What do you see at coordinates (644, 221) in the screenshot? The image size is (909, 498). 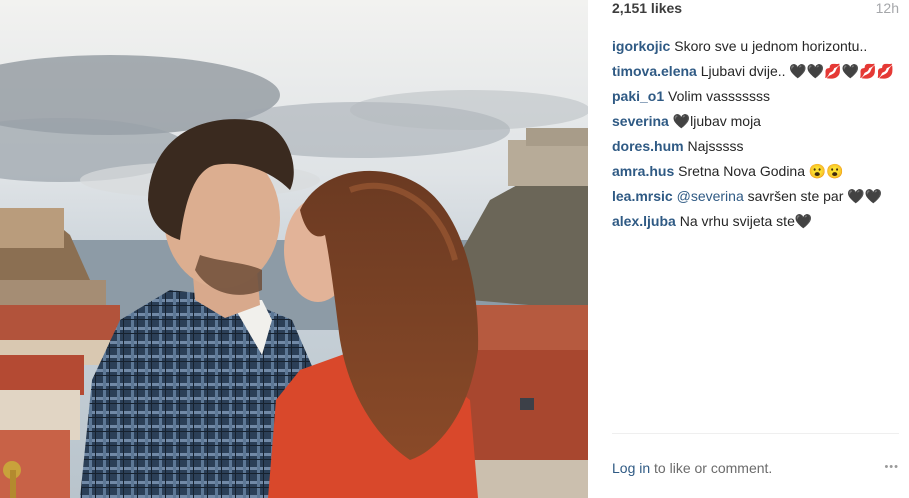 I see `comment-username: alex.ljuba` at bounding box center [644, 221].